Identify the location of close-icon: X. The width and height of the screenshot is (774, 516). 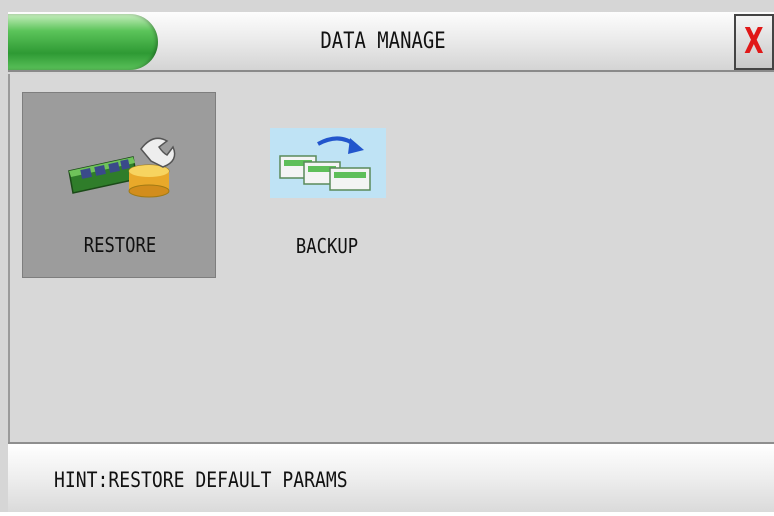
(754, 41).